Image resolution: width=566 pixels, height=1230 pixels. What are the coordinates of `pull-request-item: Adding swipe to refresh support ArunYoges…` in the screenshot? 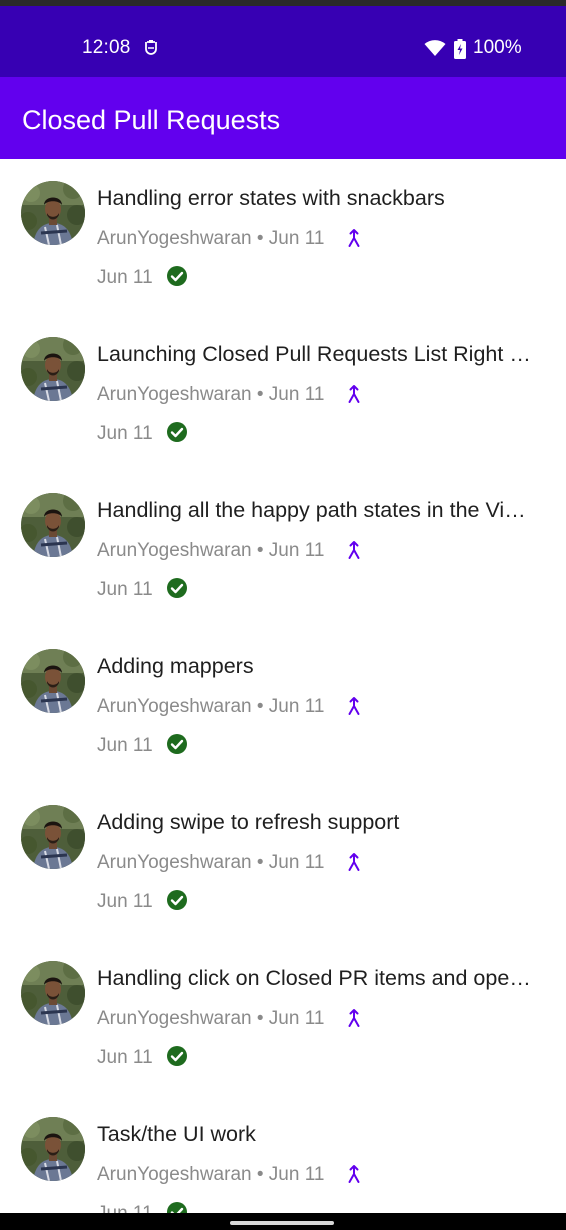 It's located at (283, 861).